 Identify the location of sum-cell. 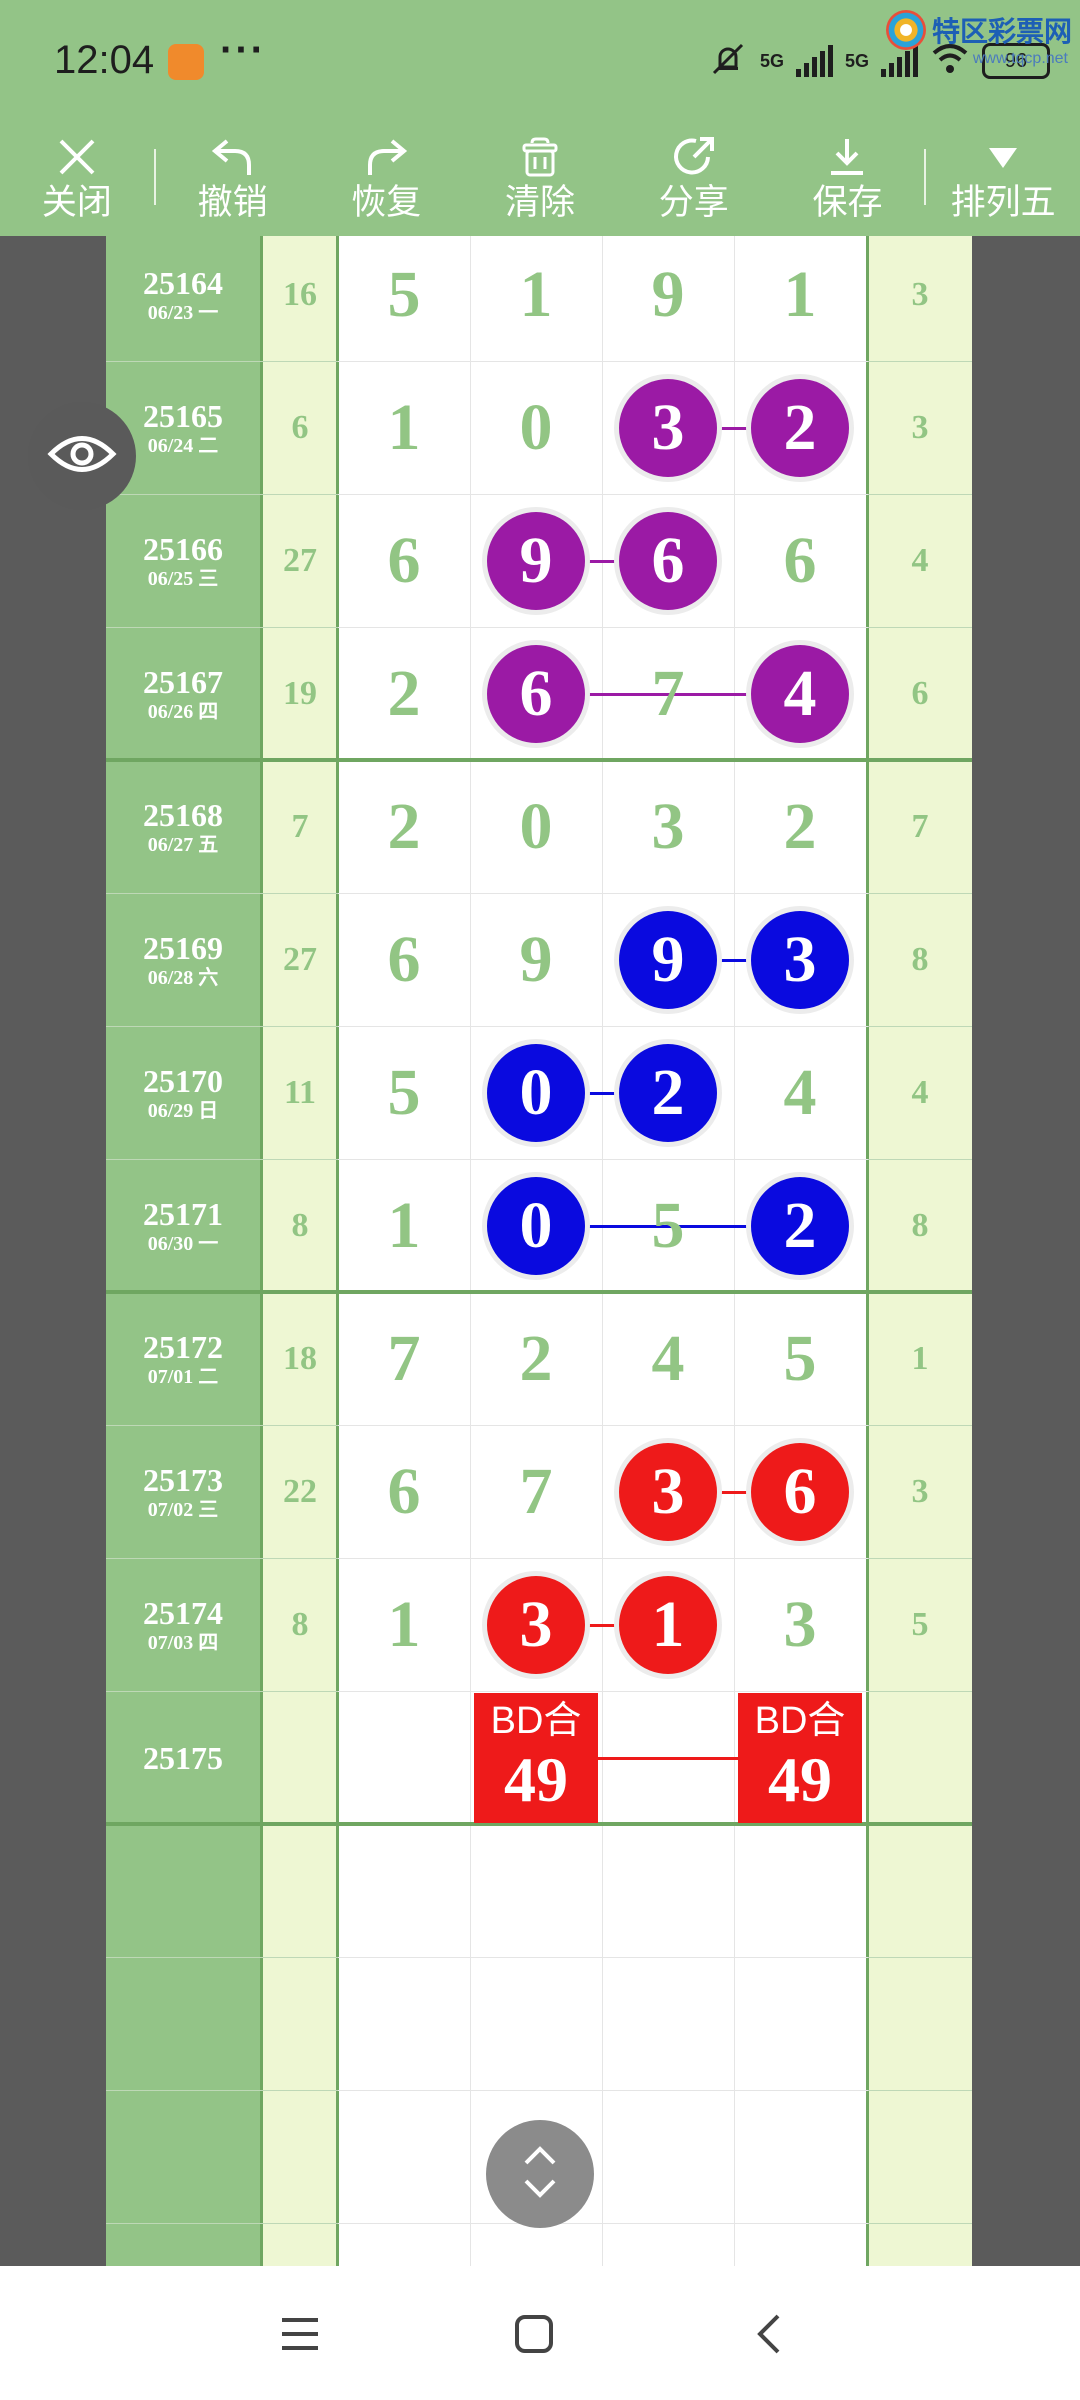
(300, 1757).